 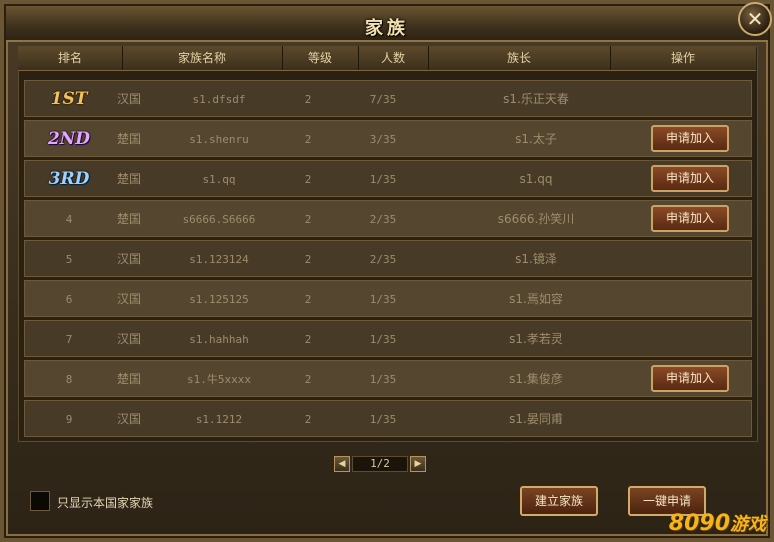 What do you see at coordinates (559, 501) in the screenshot?
I see `create-guild-button: 建立家族` at bounding box center [559, 501].